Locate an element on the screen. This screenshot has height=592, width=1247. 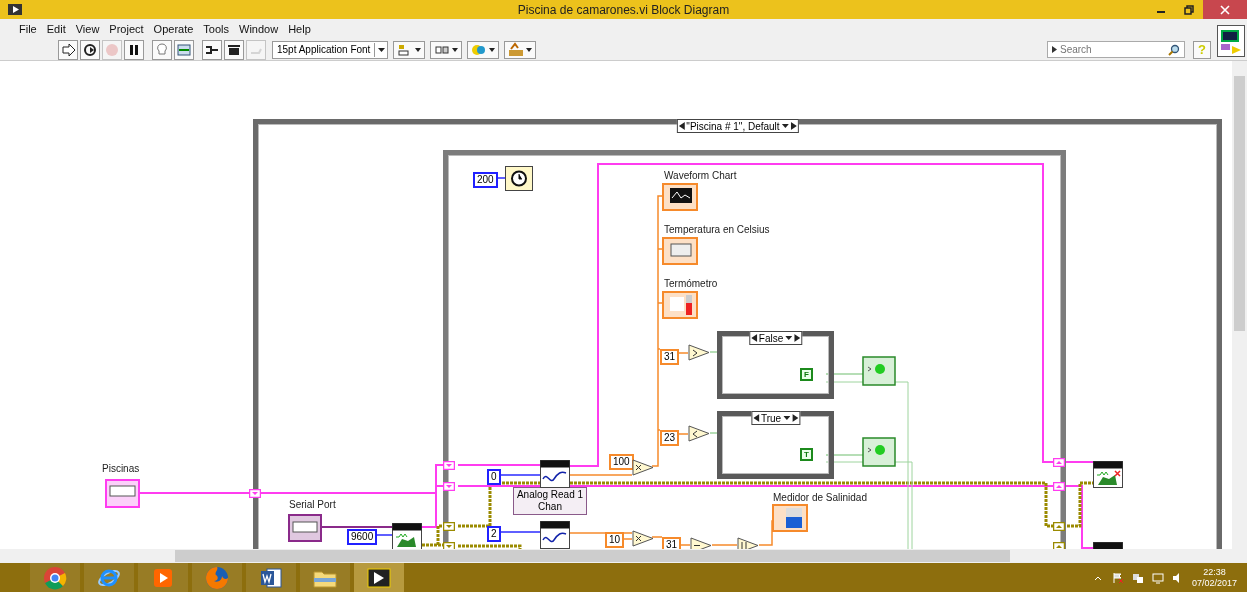
font-dropdown: 15pt Application Font is located at coordinates (330, 49).